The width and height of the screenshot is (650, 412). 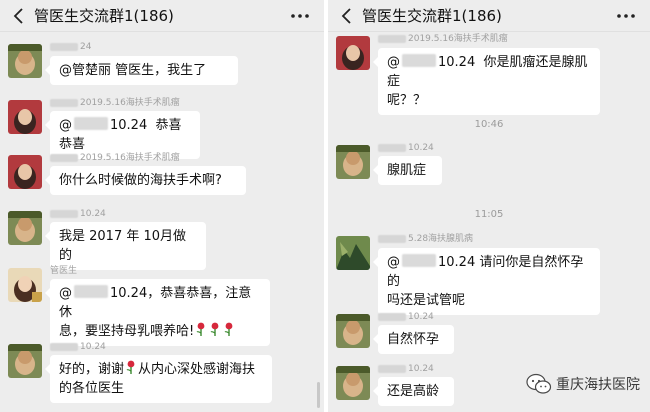 I want to click on message-bubble: 好的，谢谢 从内心深处感谢海扶 的各位医生, so click(x=158, y=379).